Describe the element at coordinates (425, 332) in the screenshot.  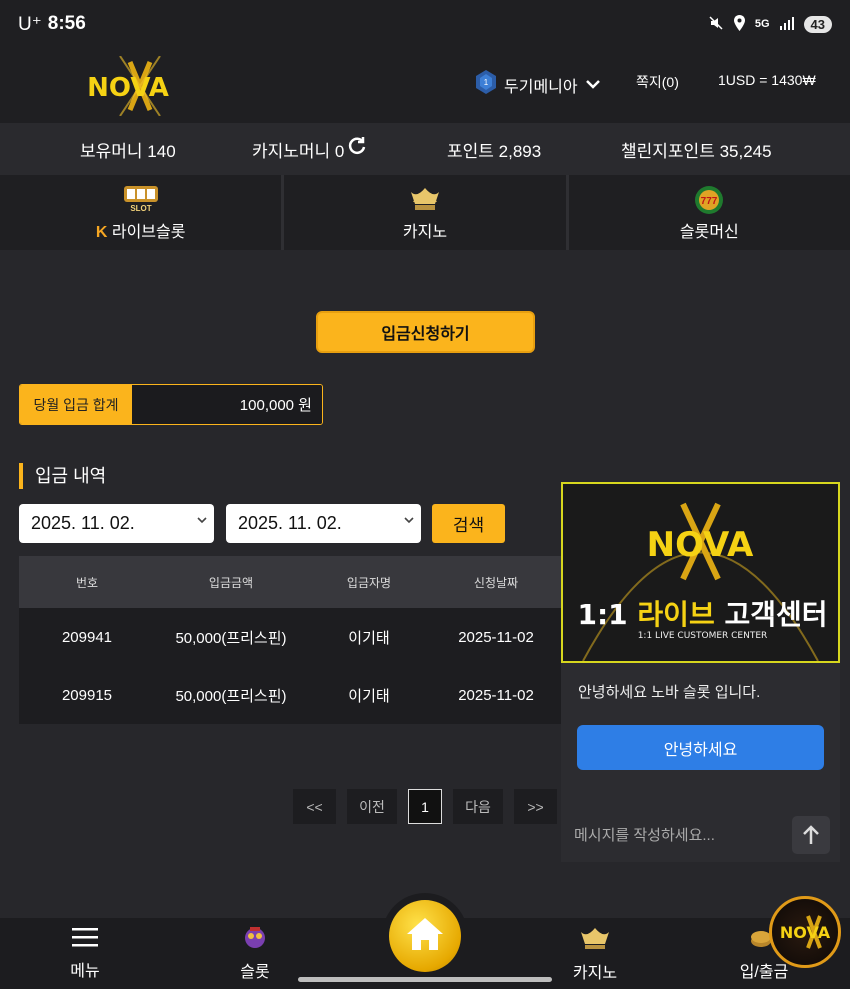
I see `deposit-request-button: 입금신청하기` at that location.